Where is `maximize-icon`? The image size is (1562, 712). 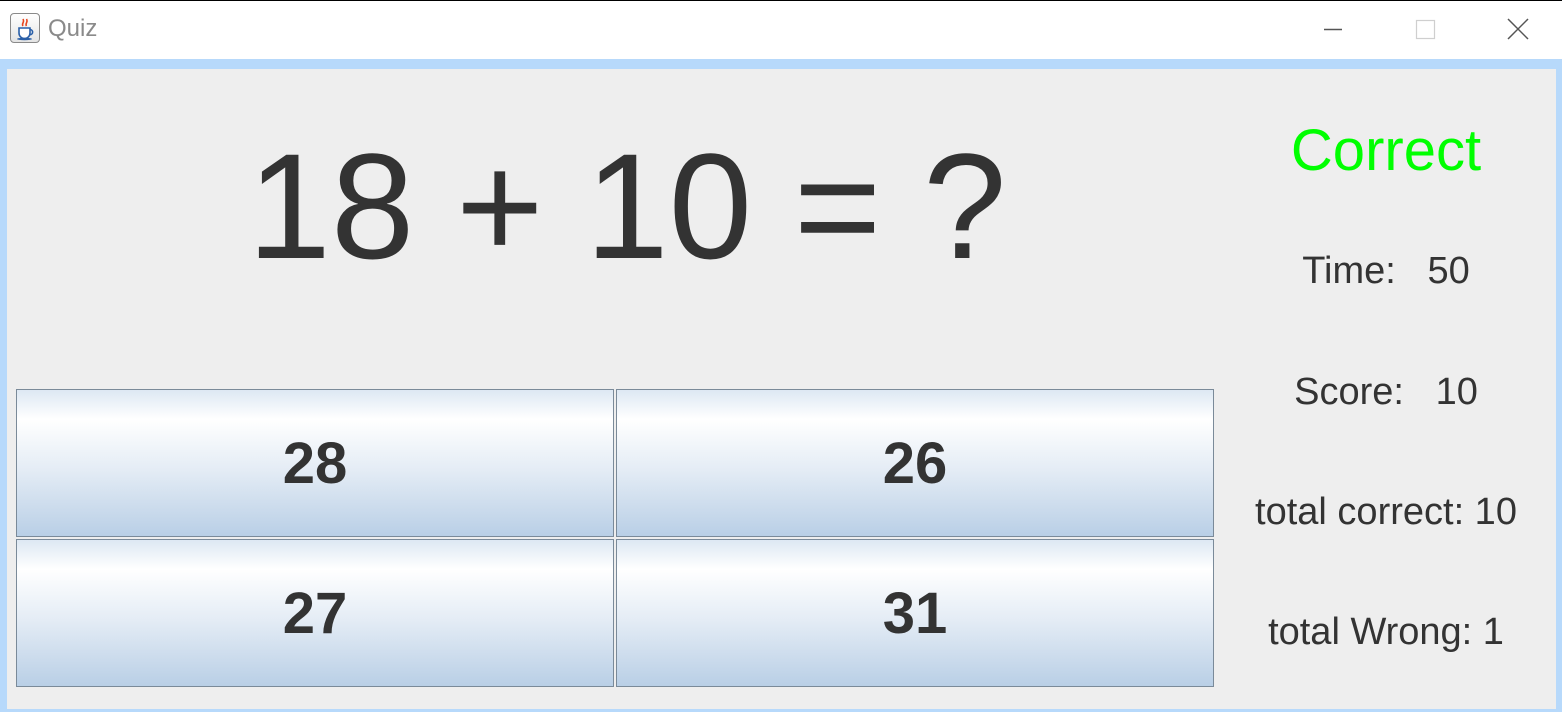
maximize-icon is located at coordinates (1425, 29).